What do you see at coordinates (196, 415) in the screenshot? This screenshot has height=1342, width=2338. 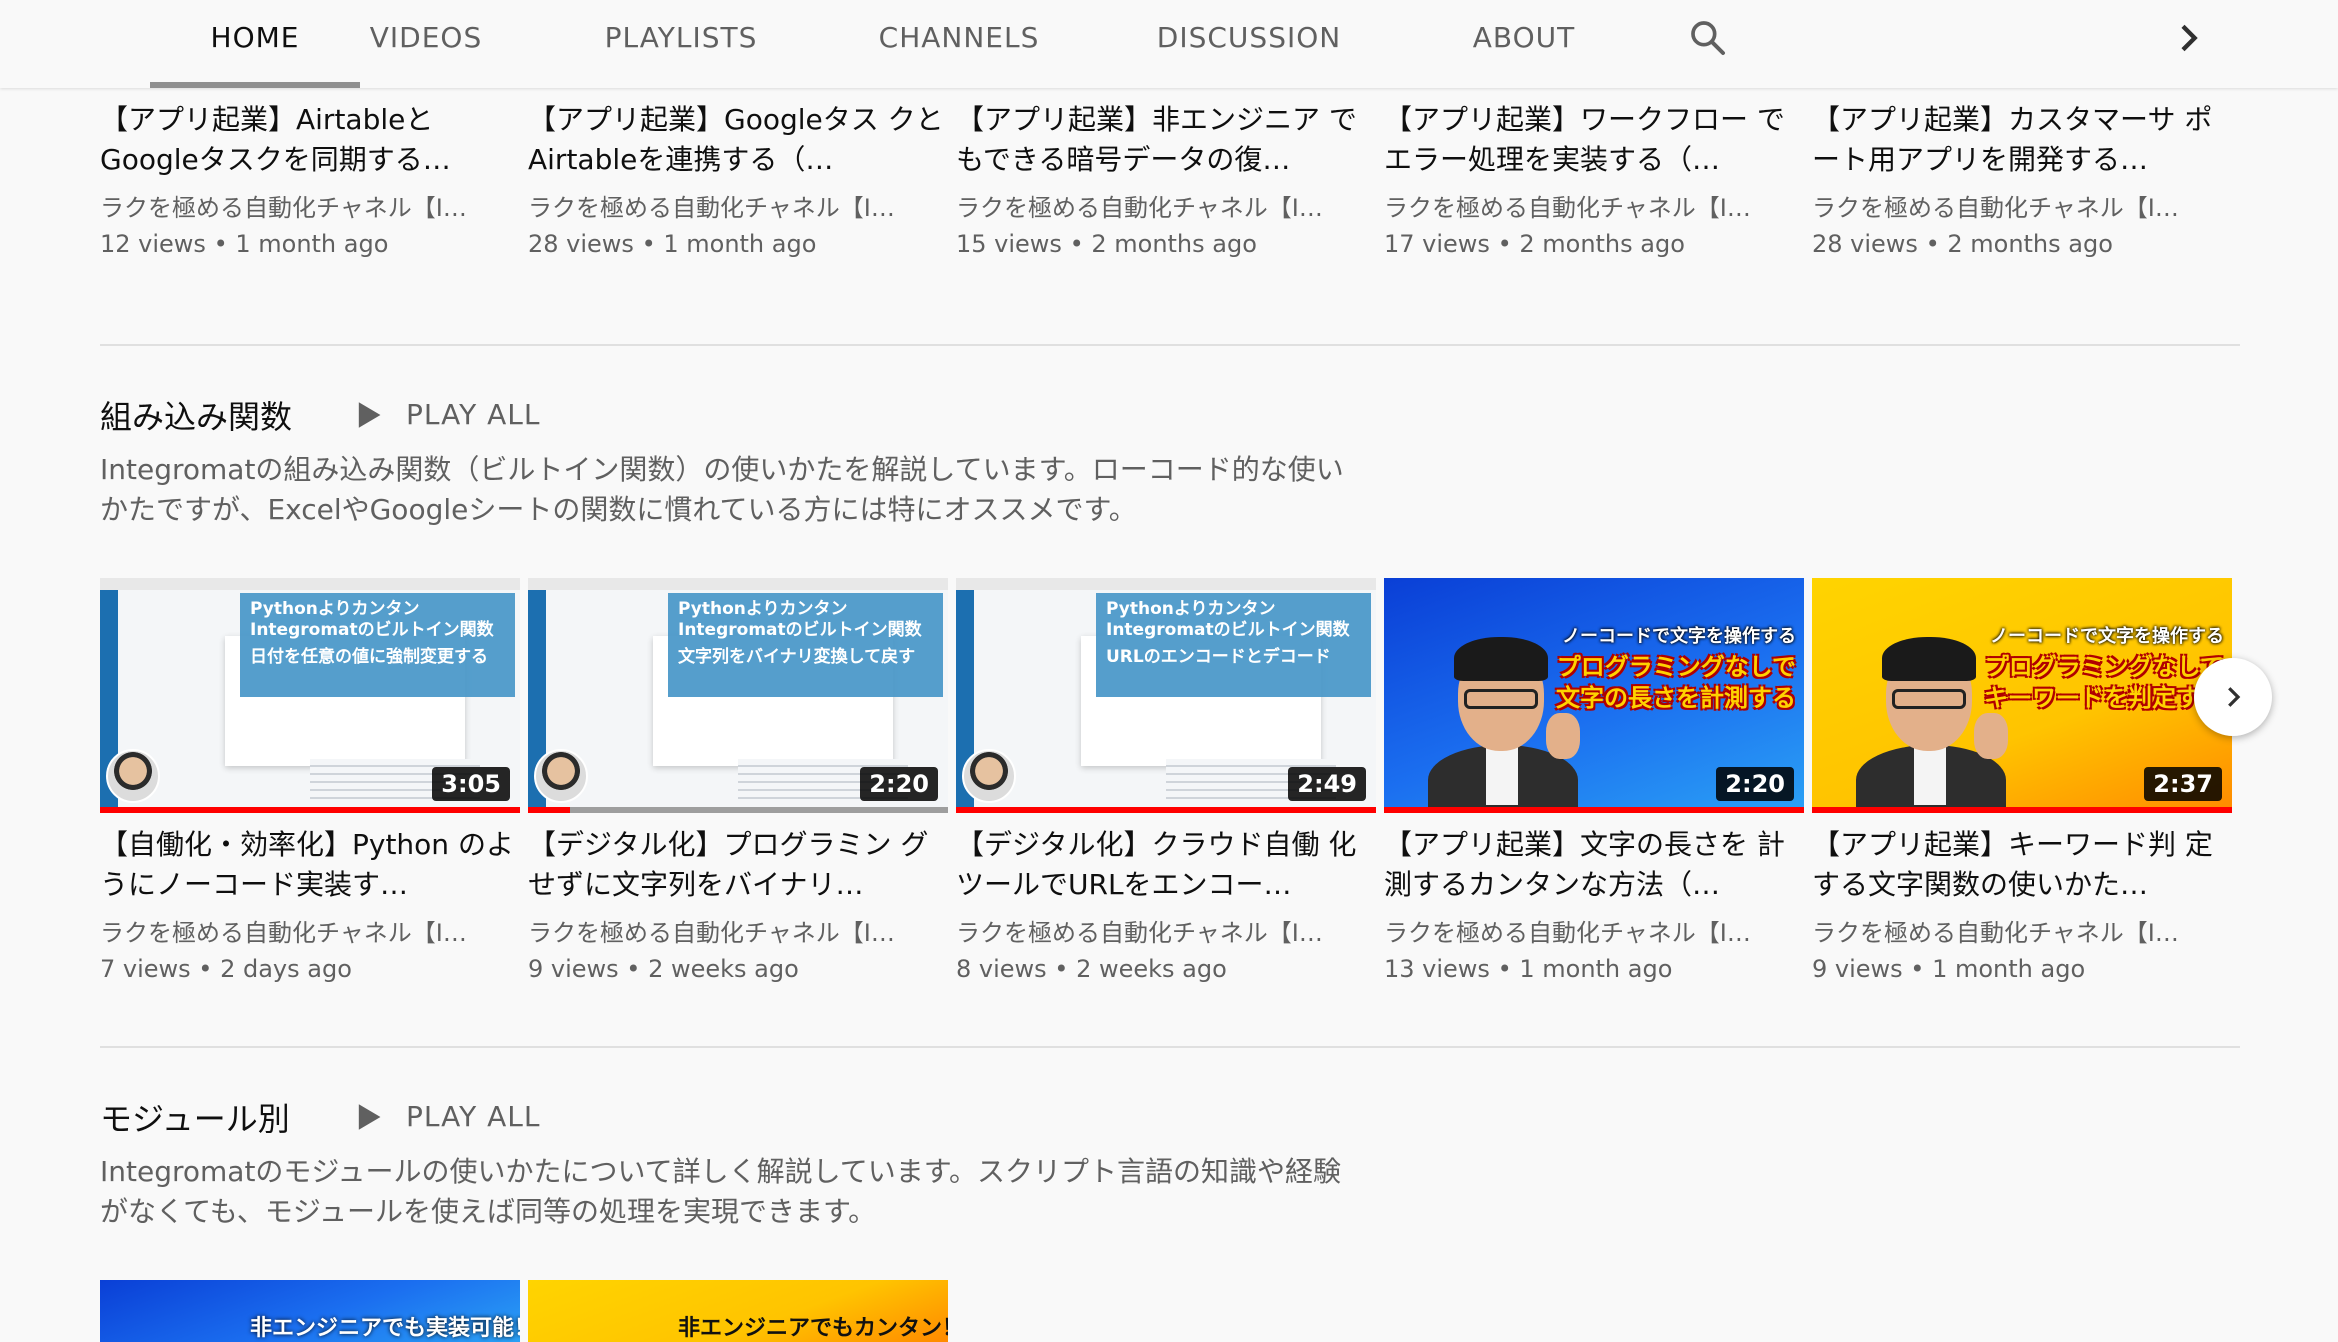 I see `shelf-title-builtin-functions: 組み込み関数` at bounding box center [196, 415].